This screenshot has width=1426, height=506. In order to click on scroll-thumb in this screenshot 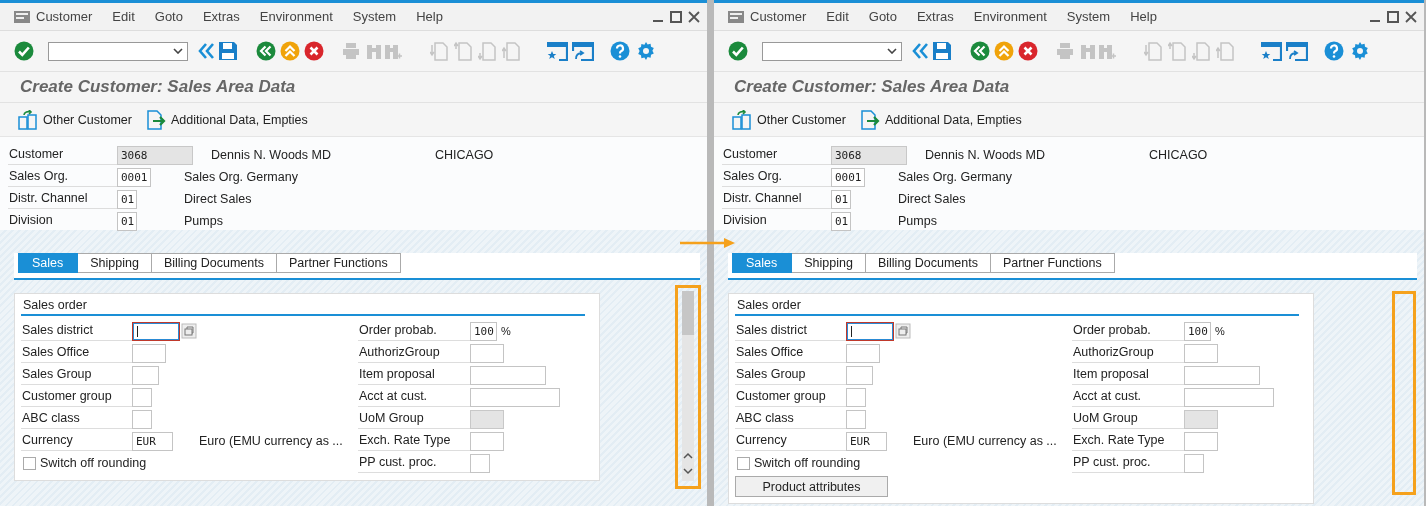, I will do `click(688, 313)`.